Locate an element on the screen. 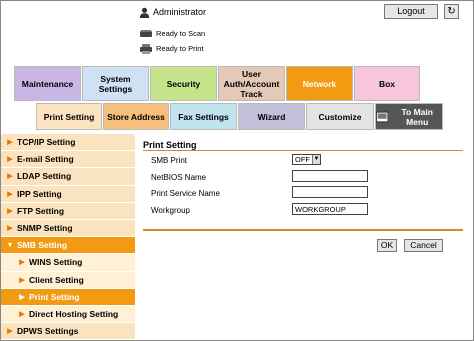 This screenshot has width=474, height=341. cancel-button: Cancel is located at coordinates (423, 245).